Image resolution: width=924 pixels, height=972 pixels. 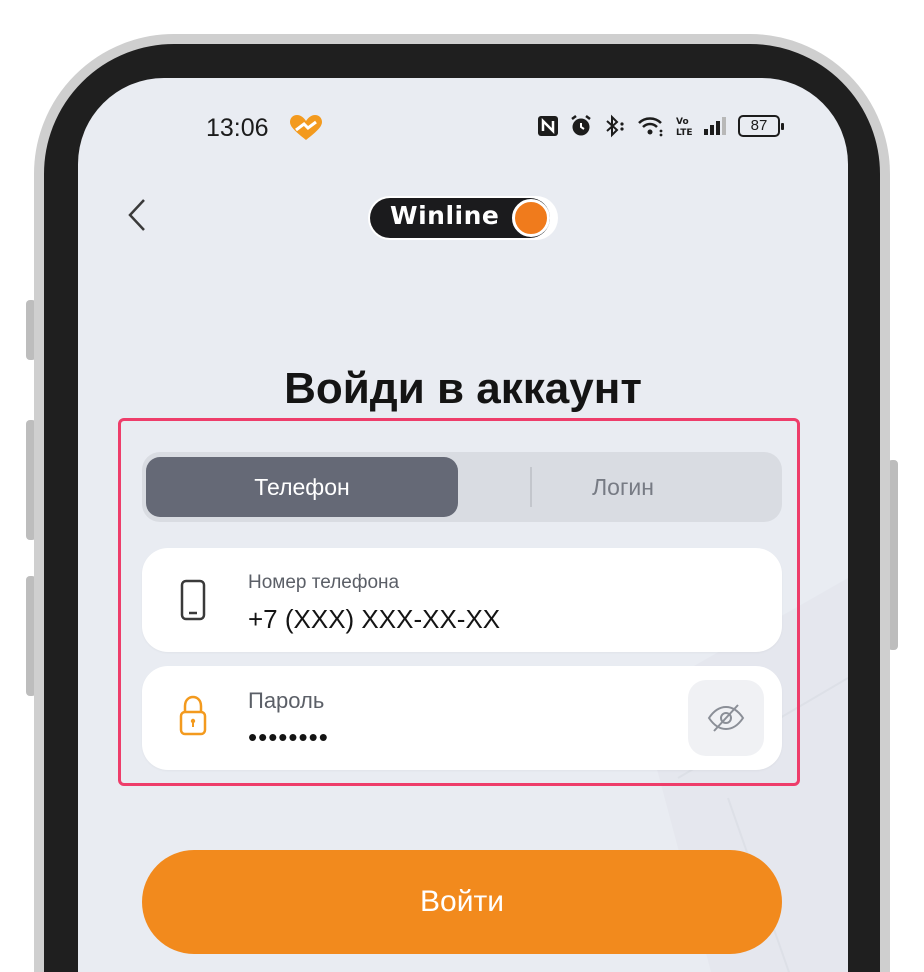 I want to click on wifi-icon, so click(x=650, y=127).